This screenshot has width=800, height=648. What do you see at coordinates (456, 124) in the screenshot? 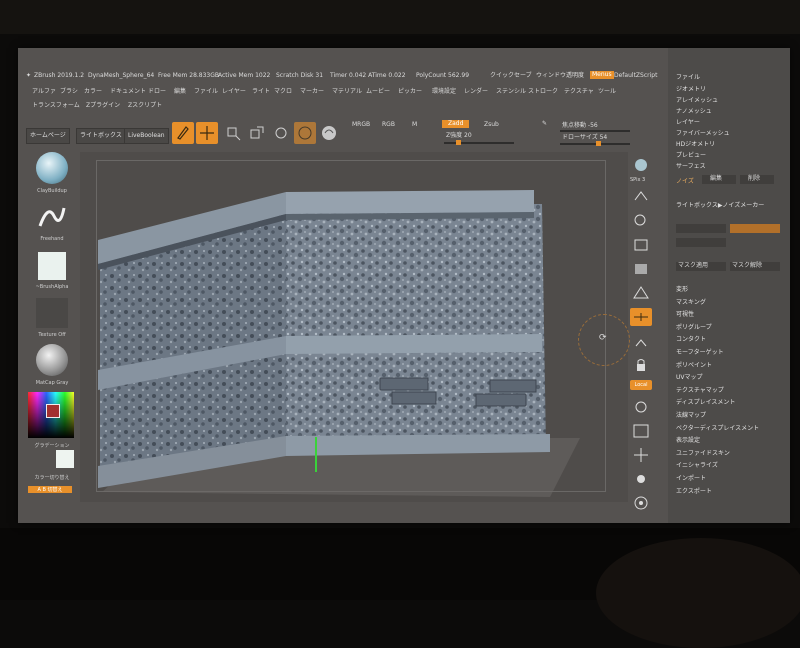
I see `zadd-button: Zadd` at bounding box center [456, 124].